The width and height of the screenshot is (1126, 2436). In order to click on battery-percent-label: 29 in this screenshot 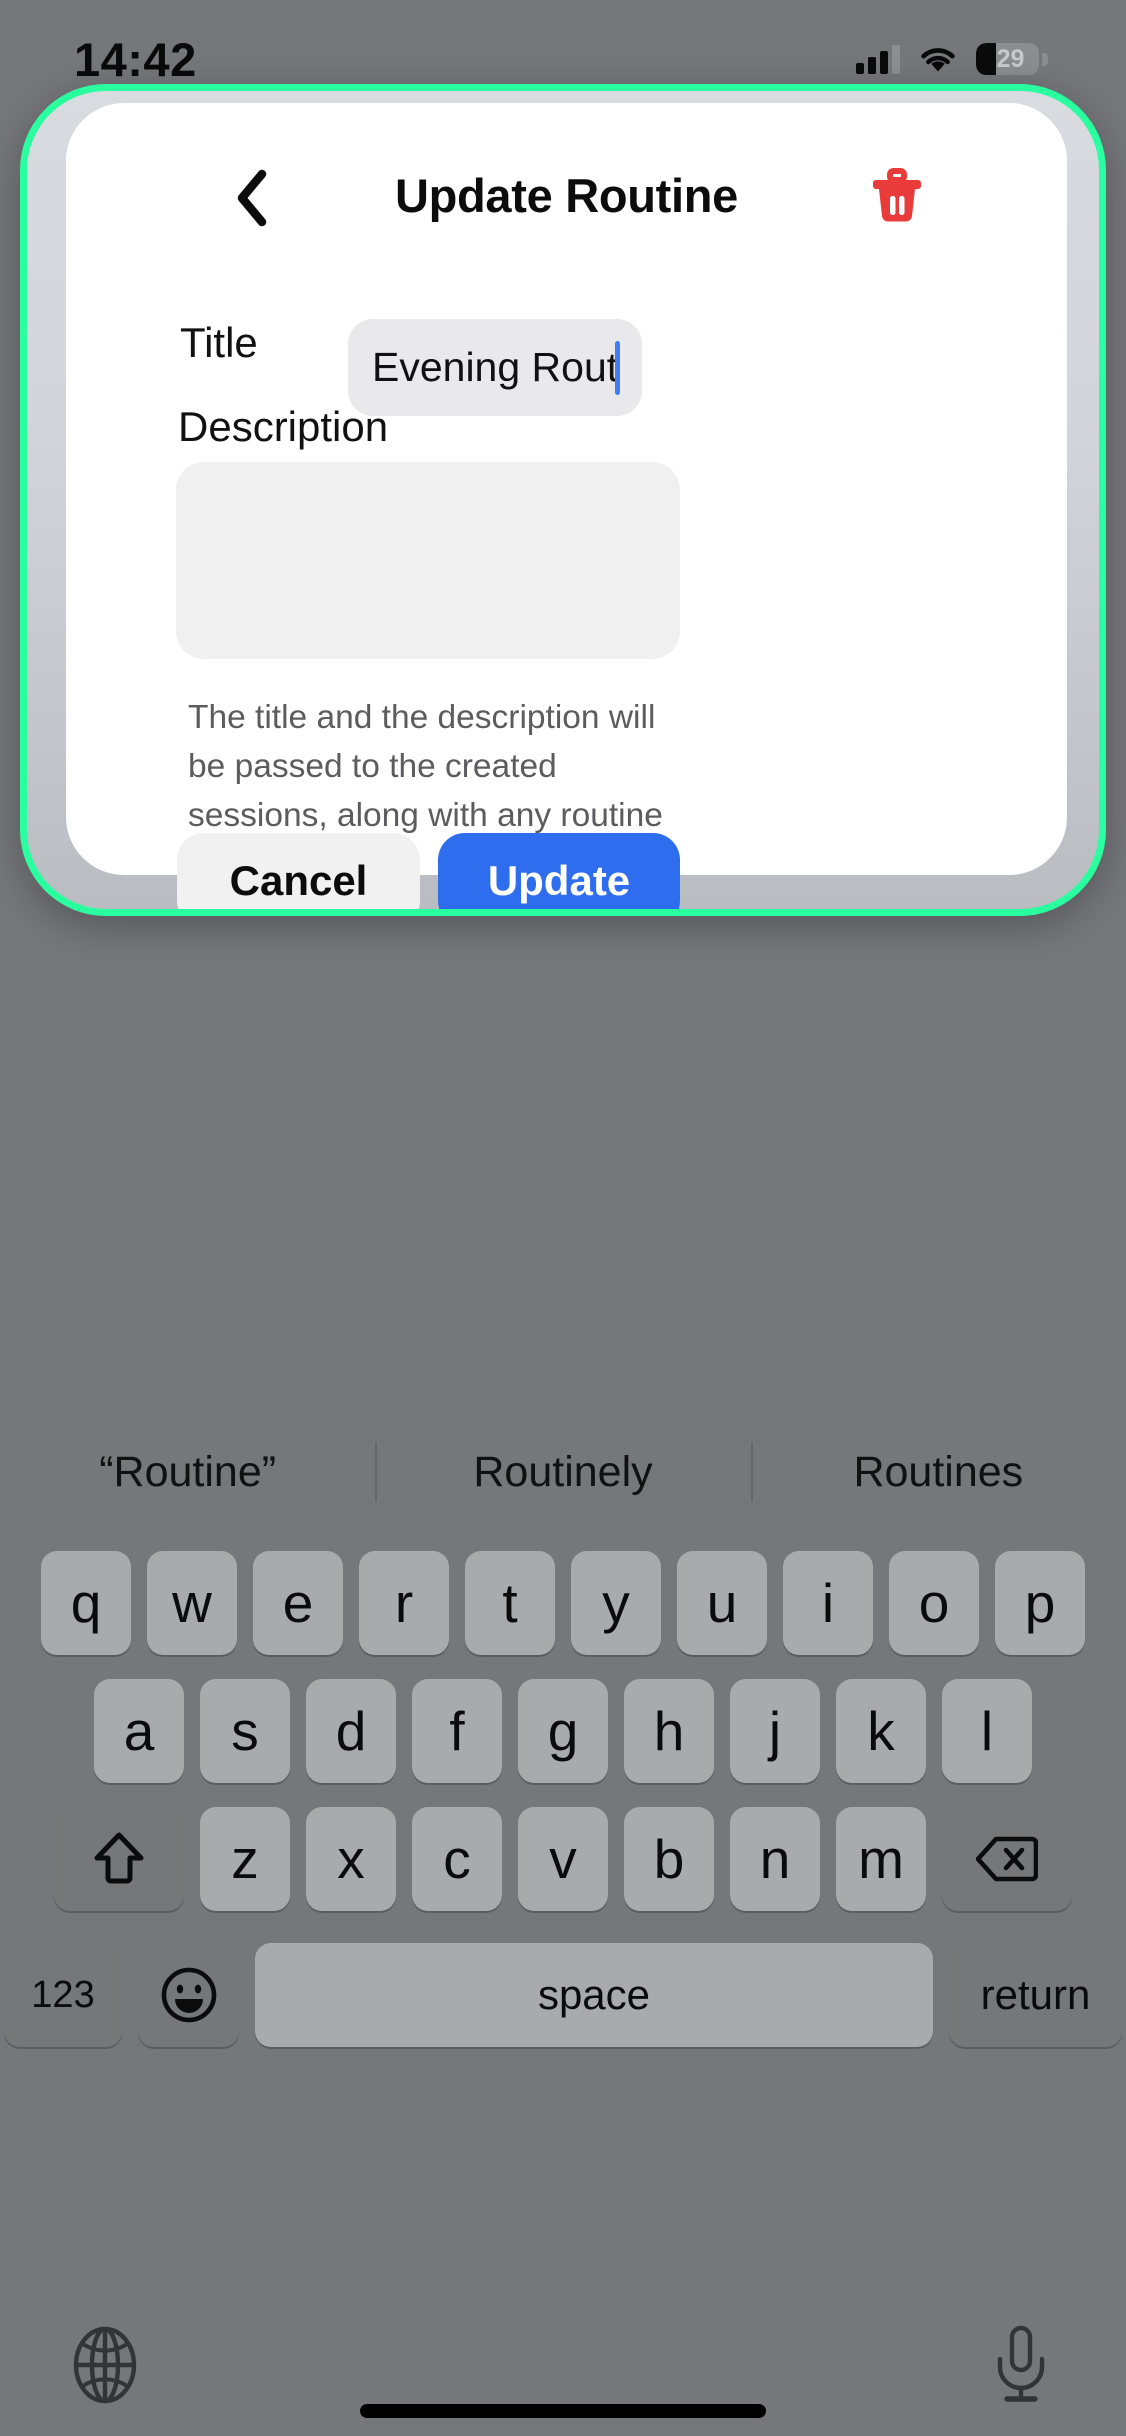, I will do `click(1010, 58)`.